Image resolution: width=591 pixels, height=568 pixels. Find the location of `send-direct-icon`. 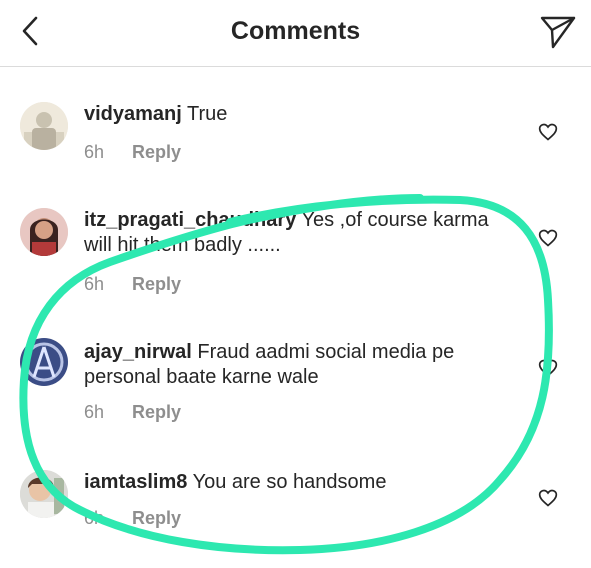

send-direct-icon is located at coordinates (558, 32).